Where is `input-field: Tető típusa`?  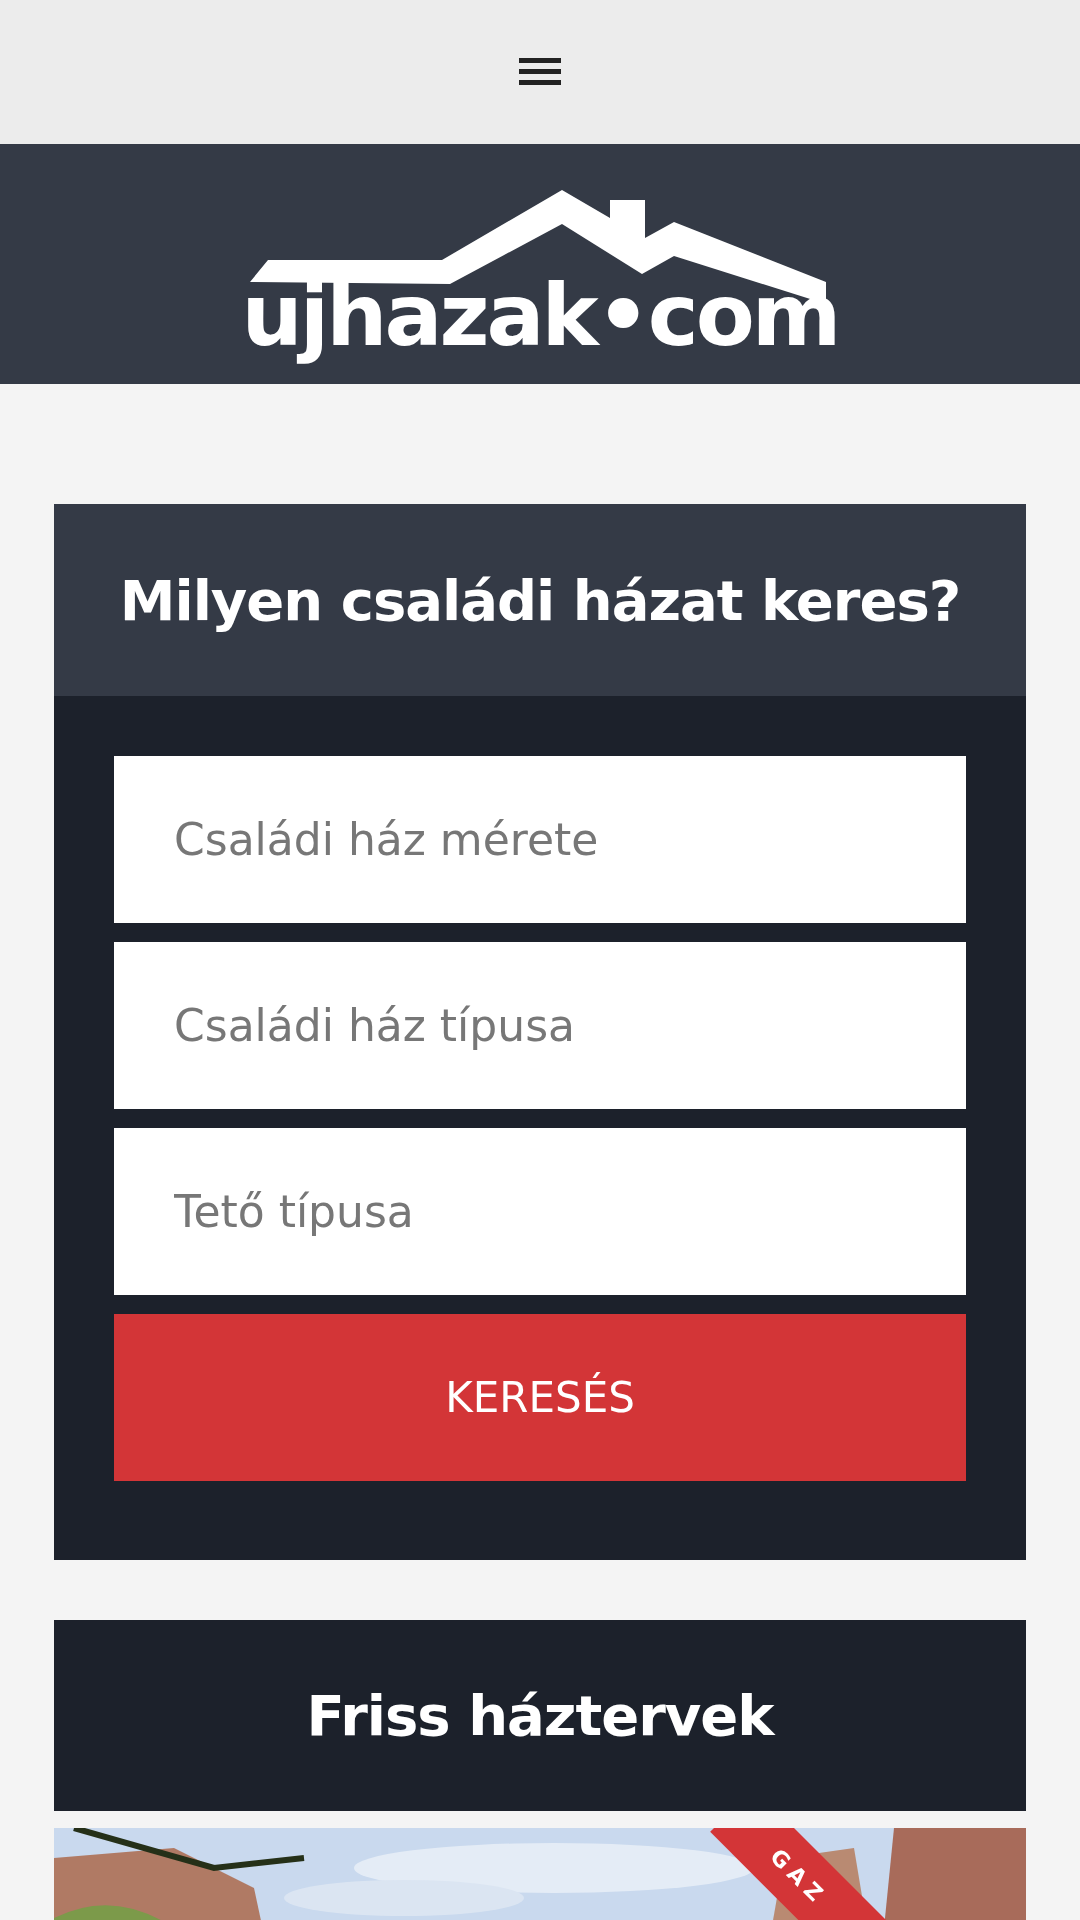
input-field: Tető típusa is located at coordinates (540, 1211).